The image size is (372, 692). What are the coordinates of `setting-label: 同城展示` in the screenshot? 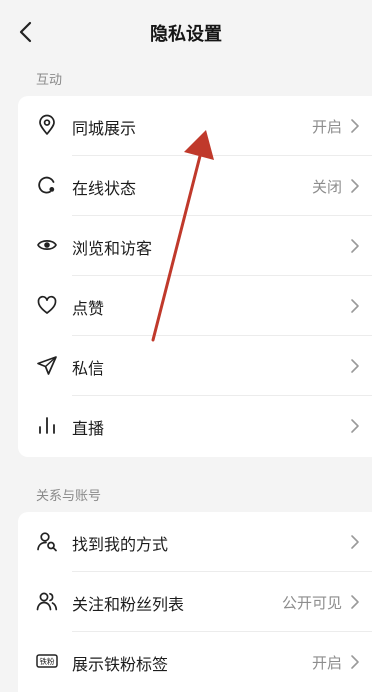 It's located at (104, 128).